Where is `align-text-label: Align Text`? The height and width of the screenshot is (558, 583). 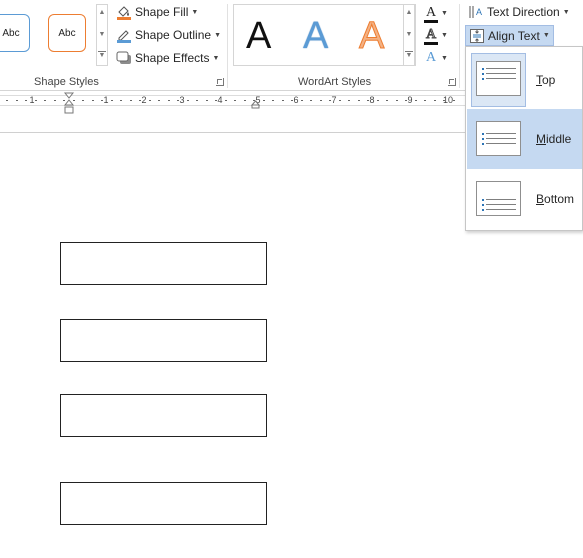 align-text-label: Align Text is located at coordinates (514, 35).